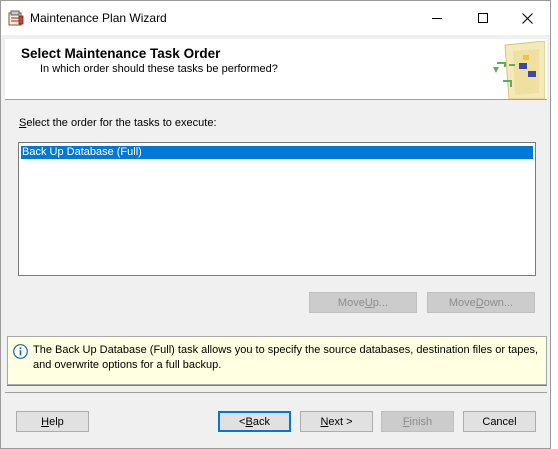 This screenshot has width=558, height=449. I want to click on finish-label-post: inish, so click(421, 421).